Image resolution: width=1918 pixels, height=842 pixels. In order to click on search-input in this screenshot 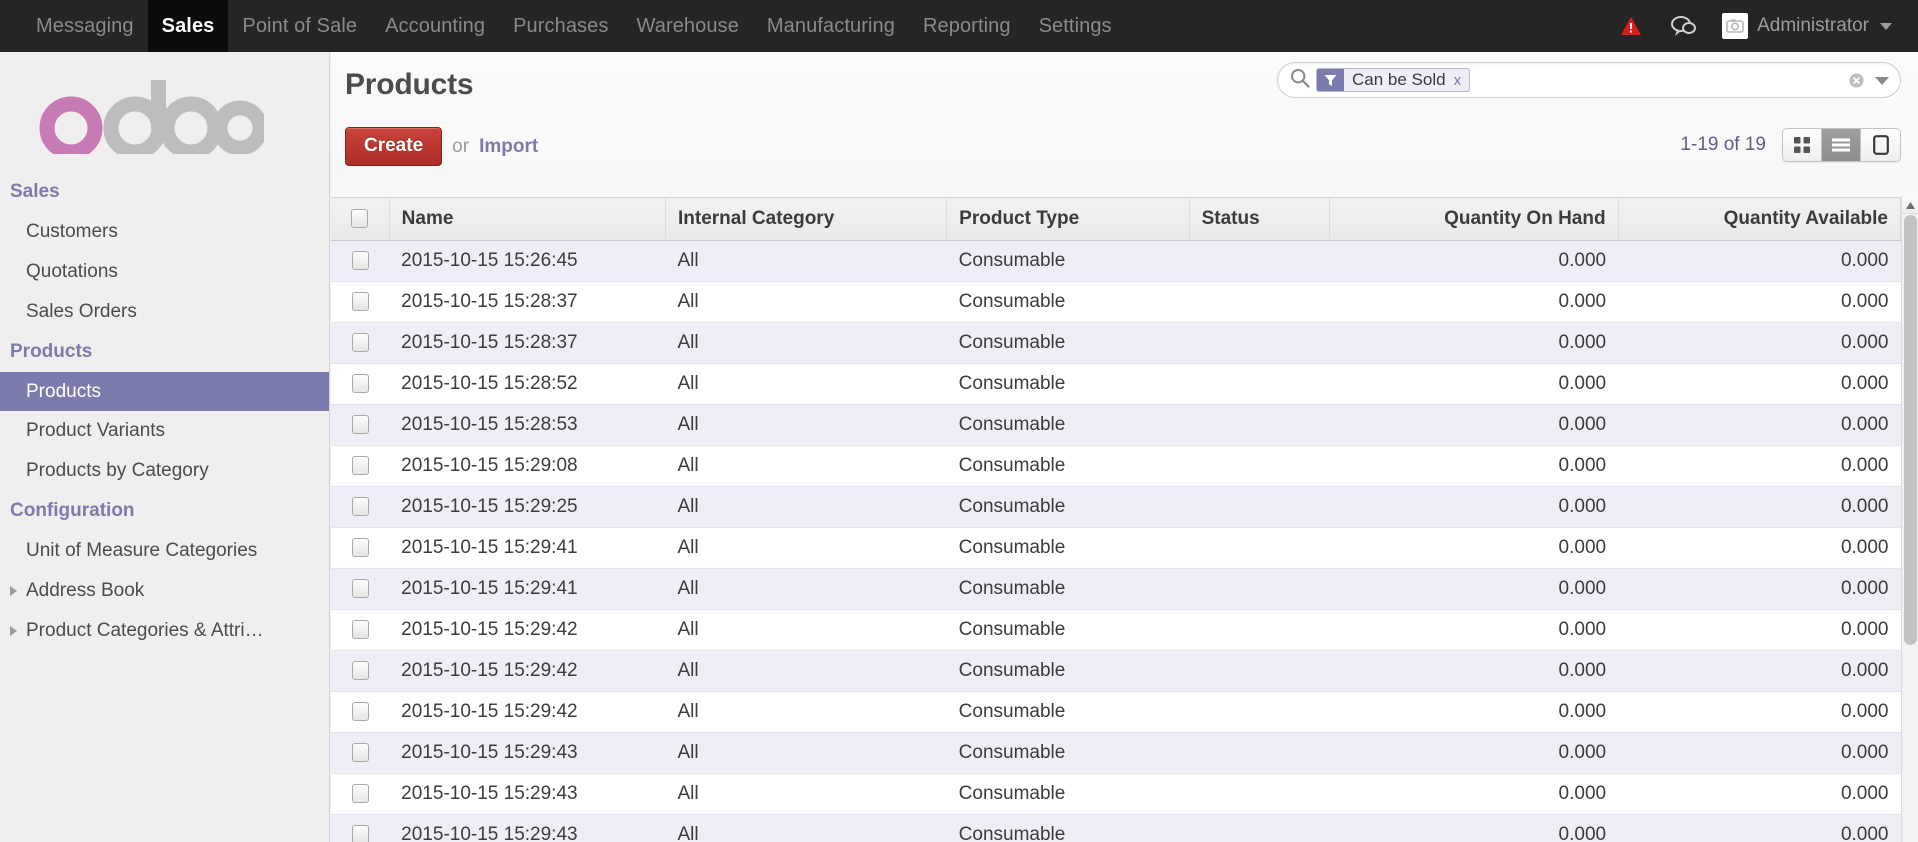, I will do `click(1655, 80)`.